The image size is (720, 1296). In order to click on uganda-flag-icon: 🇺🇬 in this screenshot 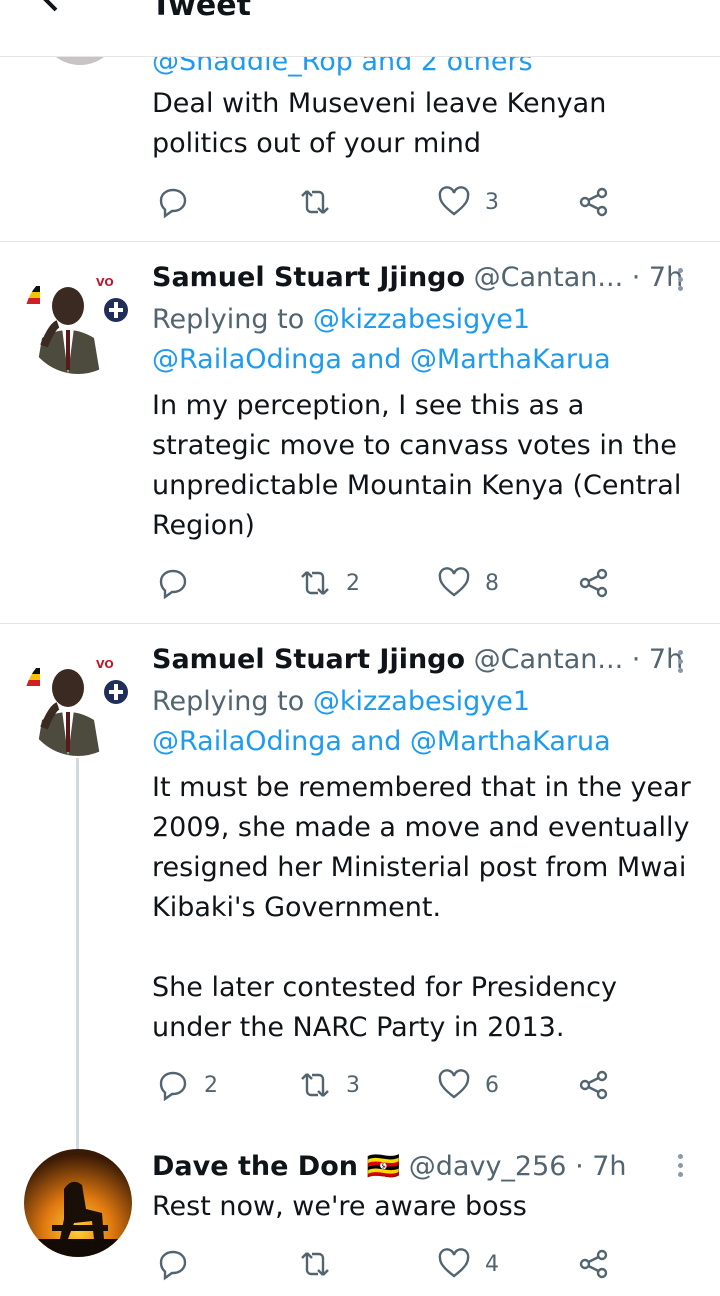, I will do `click(383, 1166)`.